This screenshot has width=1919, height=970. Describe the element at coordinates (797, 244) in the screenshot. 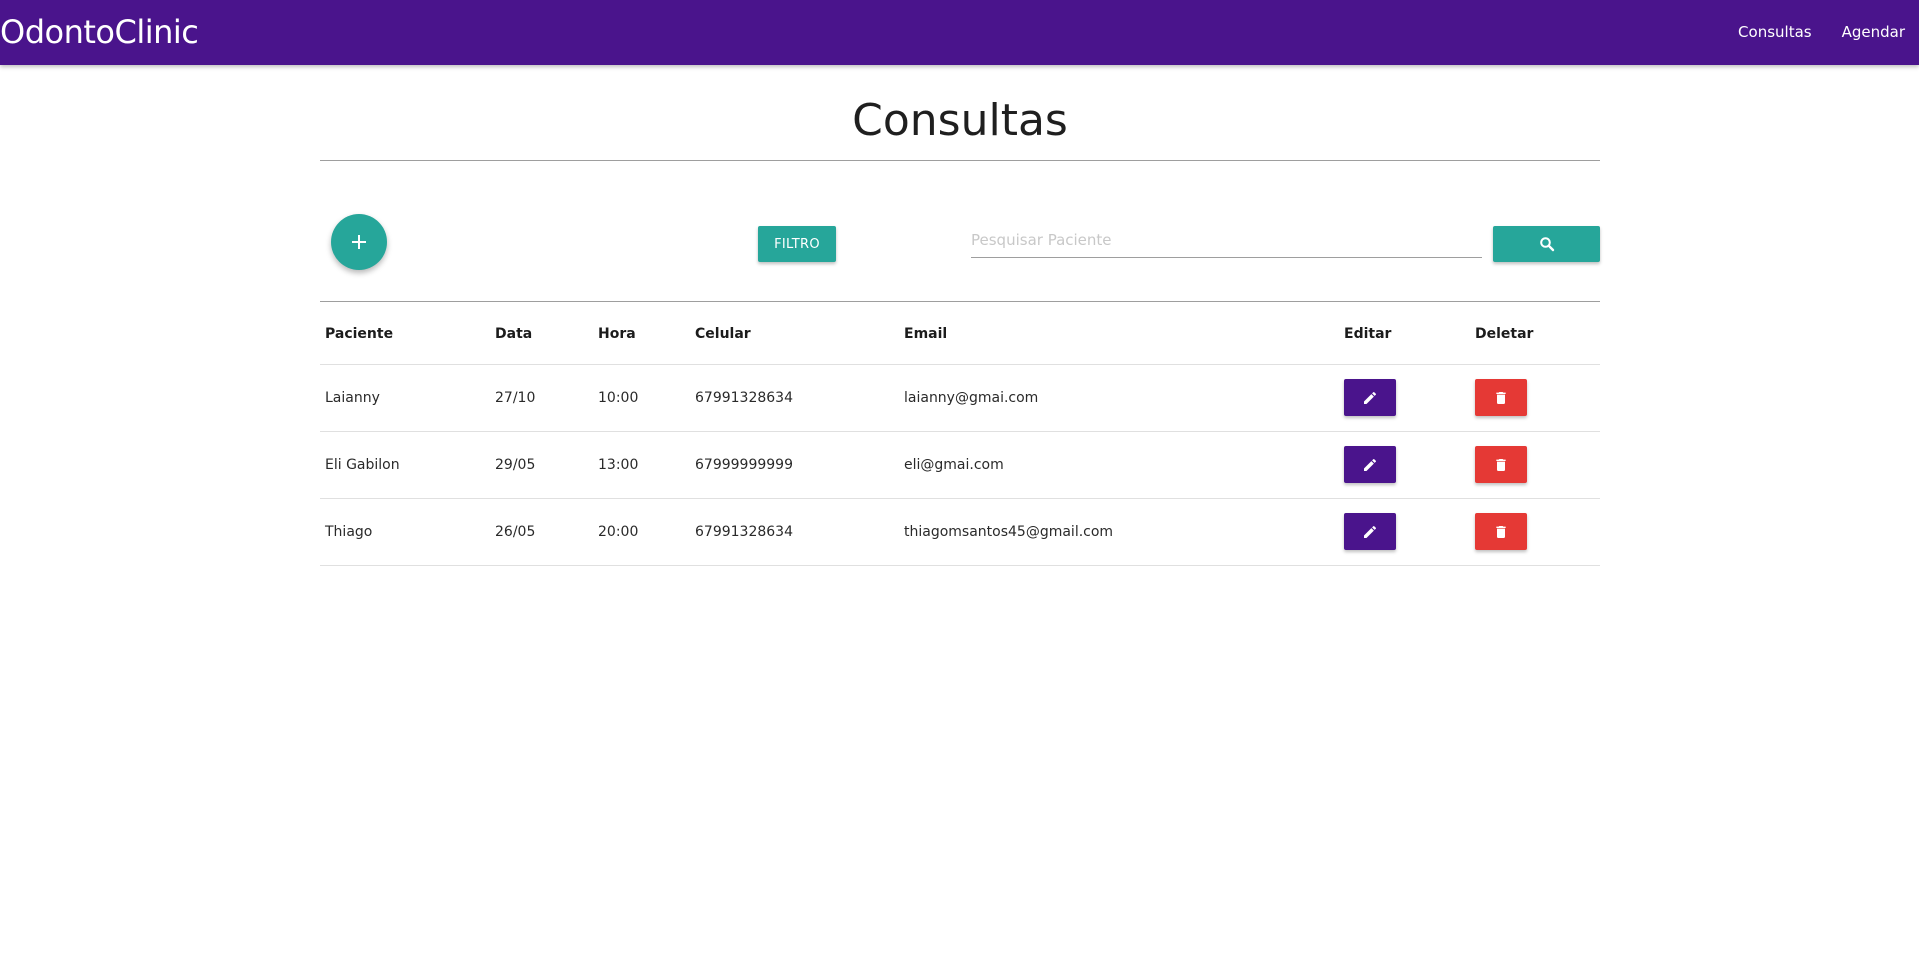

I see `filter-button: FILTRO` at that location.